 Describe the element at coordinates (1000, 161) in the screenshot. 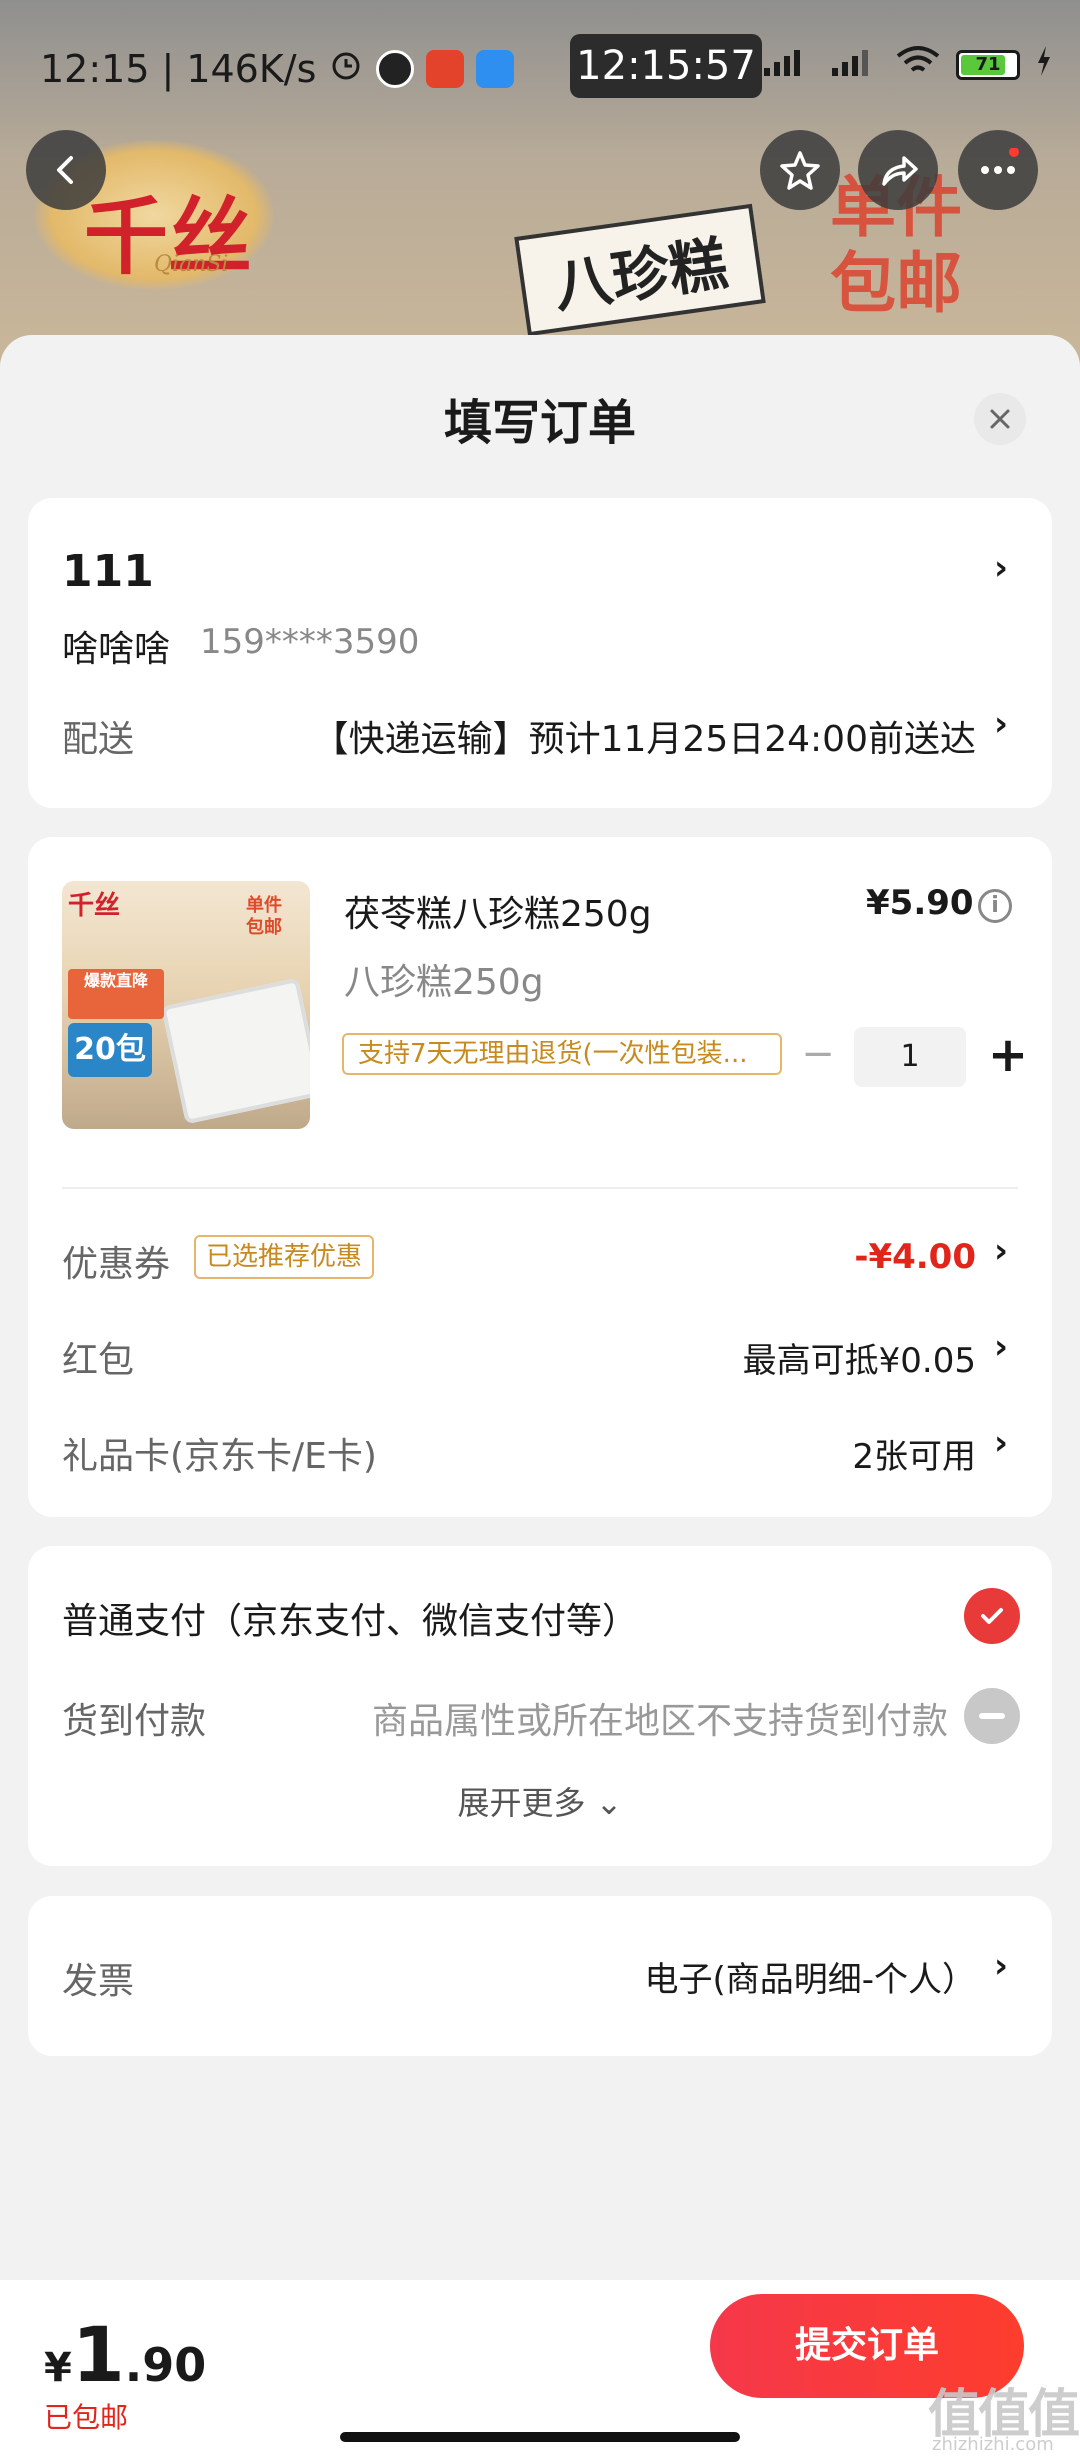

I see `more-dots-icon` at that location.